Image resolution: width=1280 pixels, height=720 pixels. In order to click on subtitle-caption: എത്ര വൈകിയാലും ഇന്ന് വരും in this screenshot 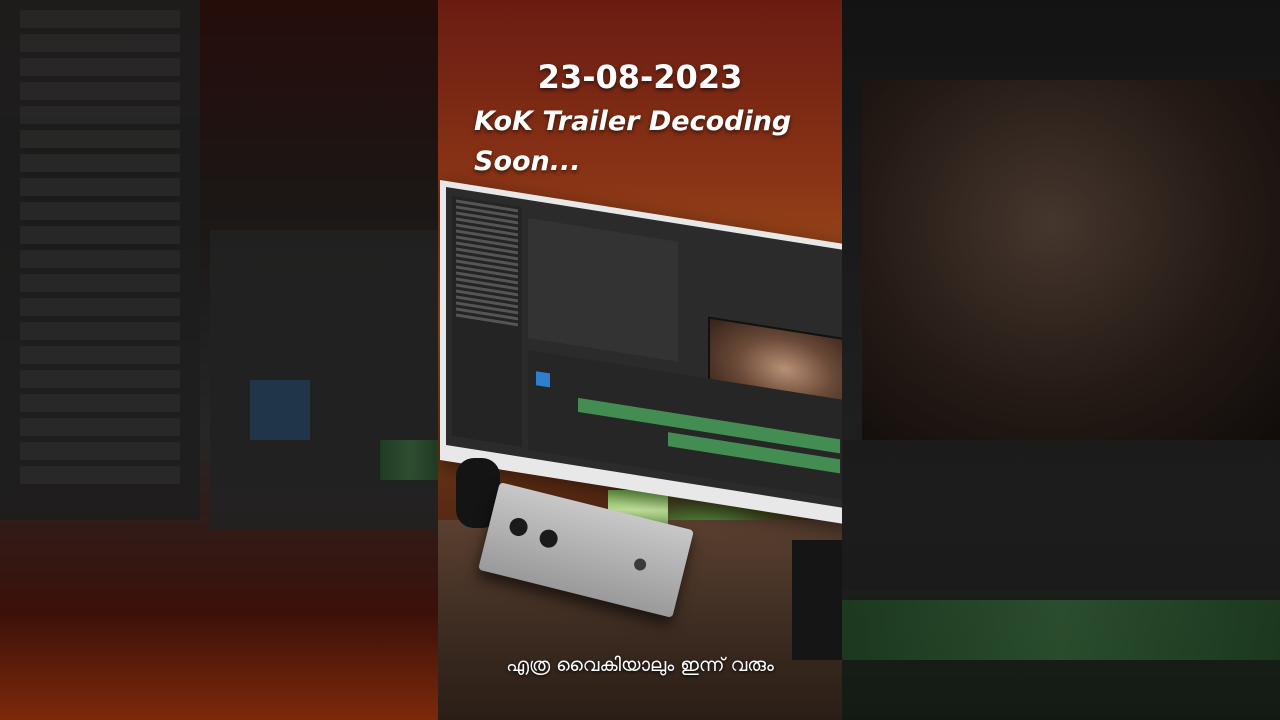, I will do `click(640, 665)`.